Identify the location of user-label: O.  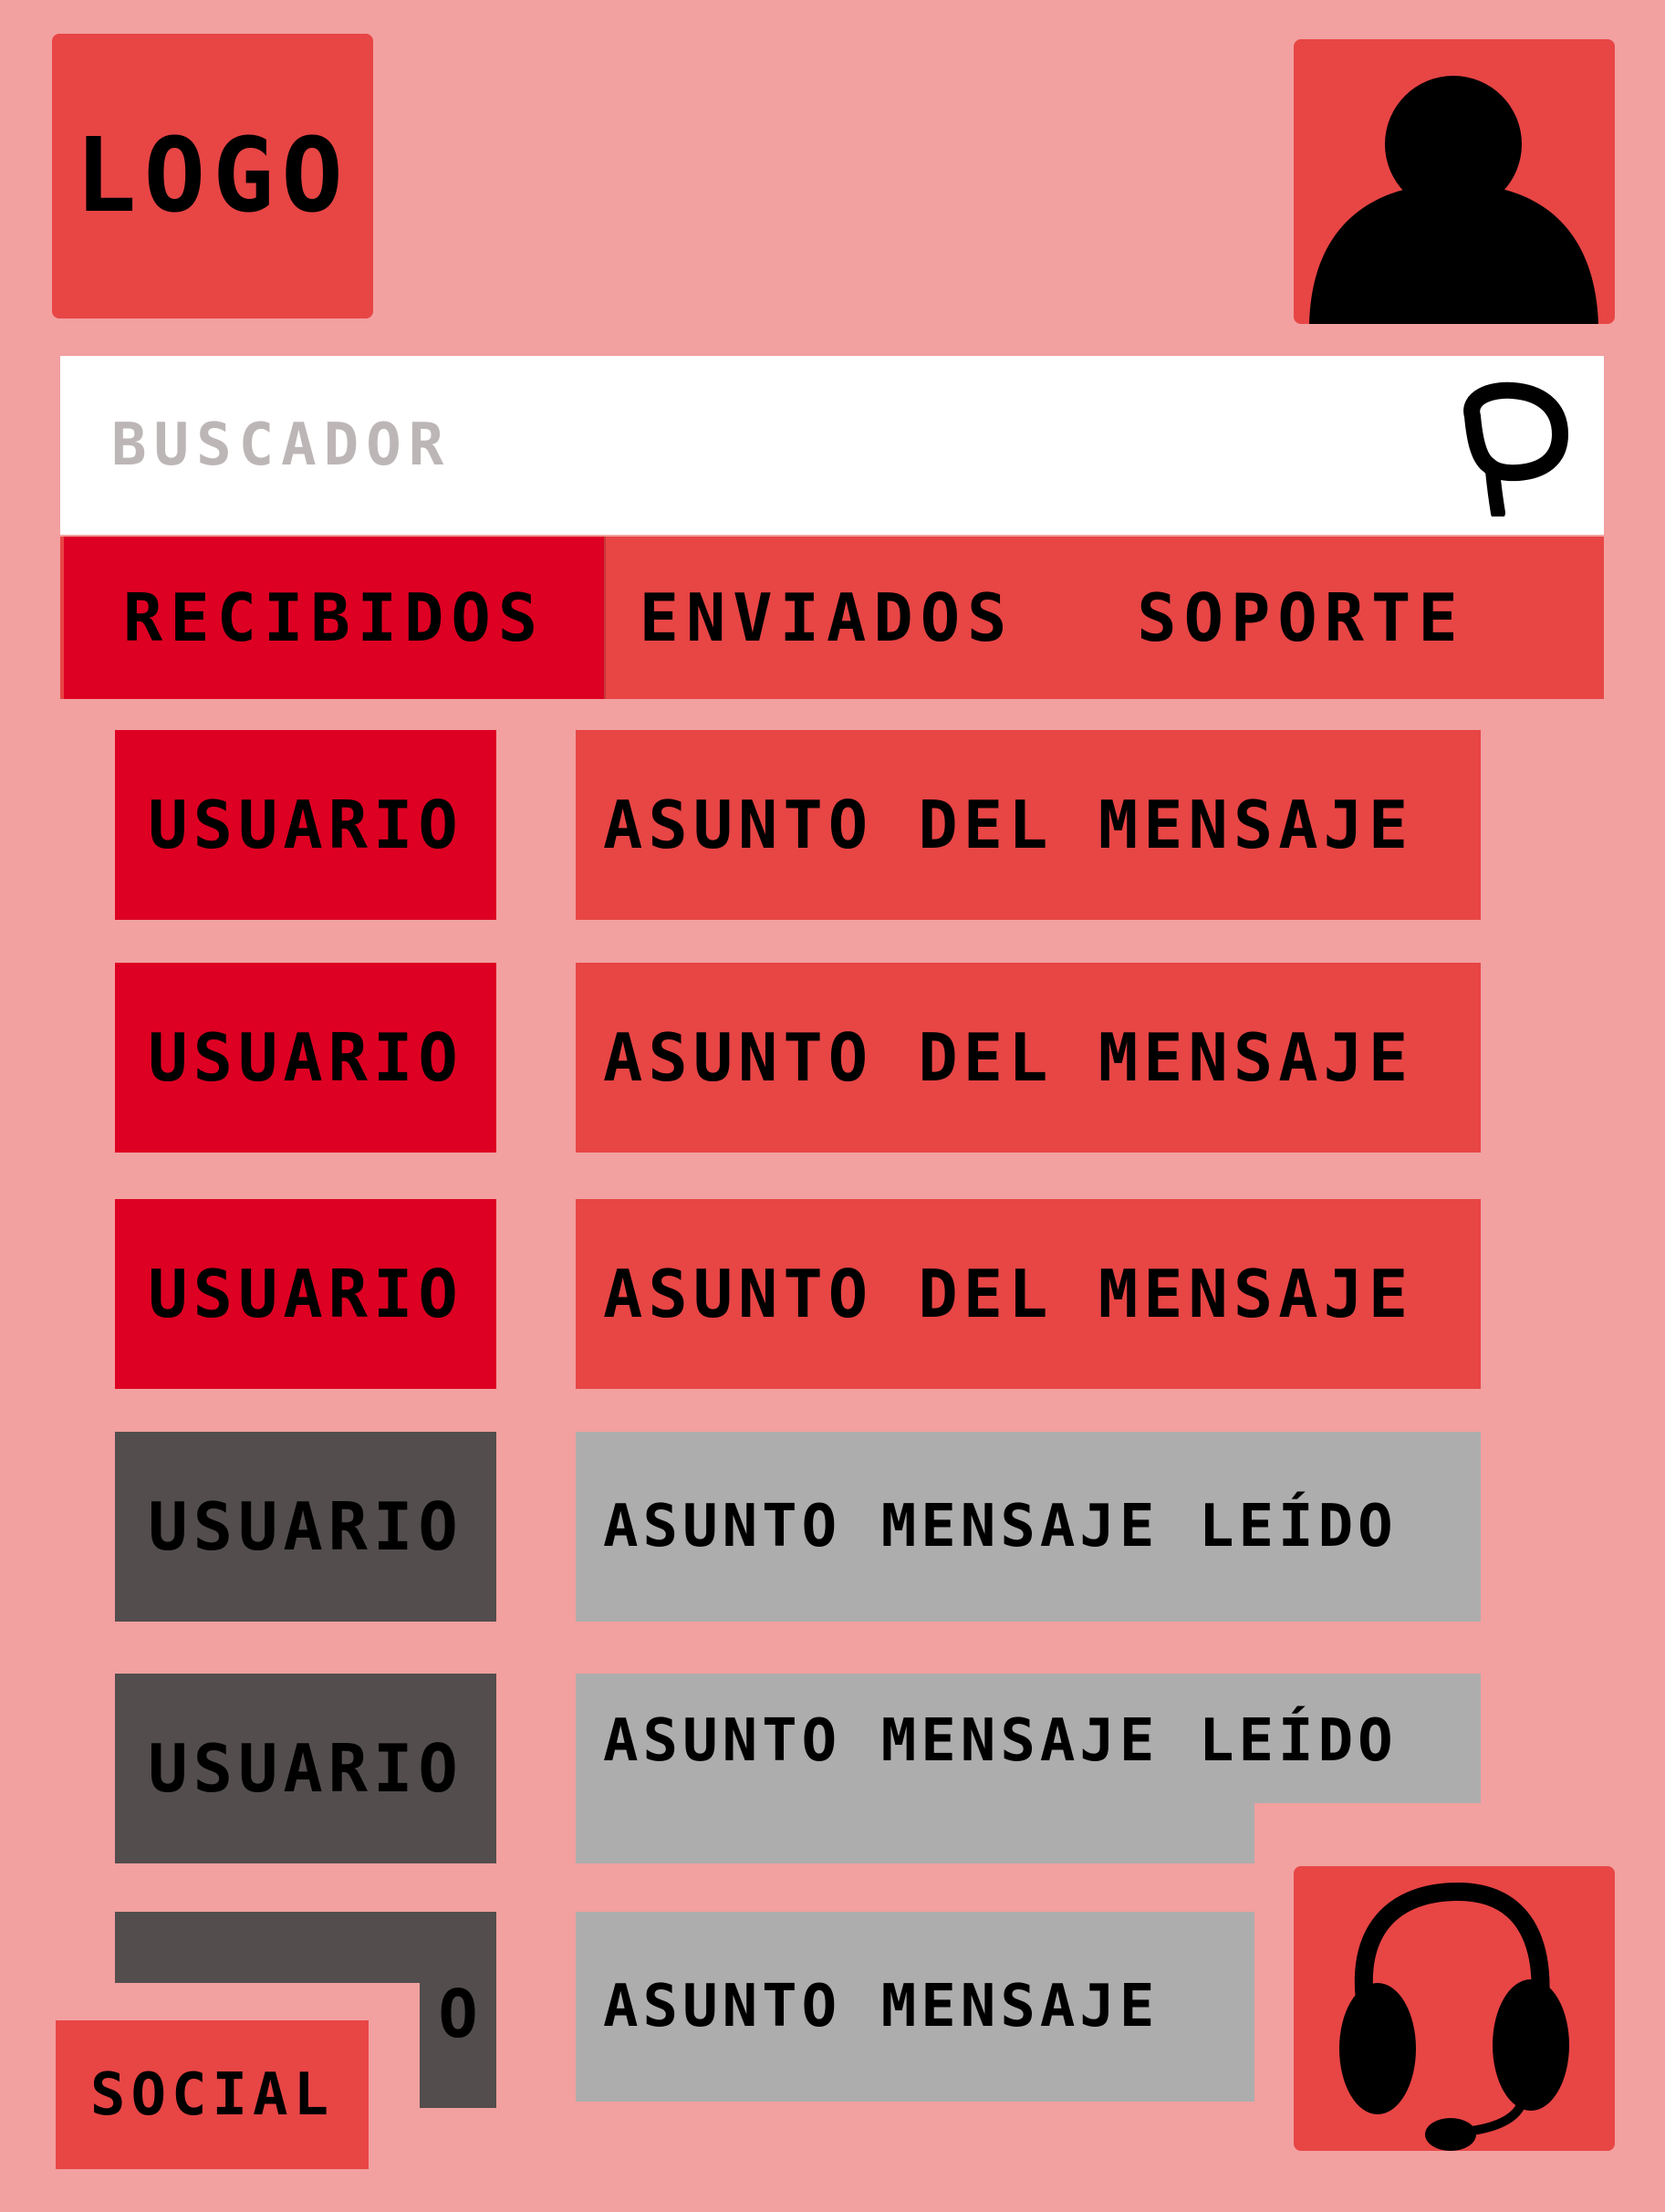
(458, 2014).